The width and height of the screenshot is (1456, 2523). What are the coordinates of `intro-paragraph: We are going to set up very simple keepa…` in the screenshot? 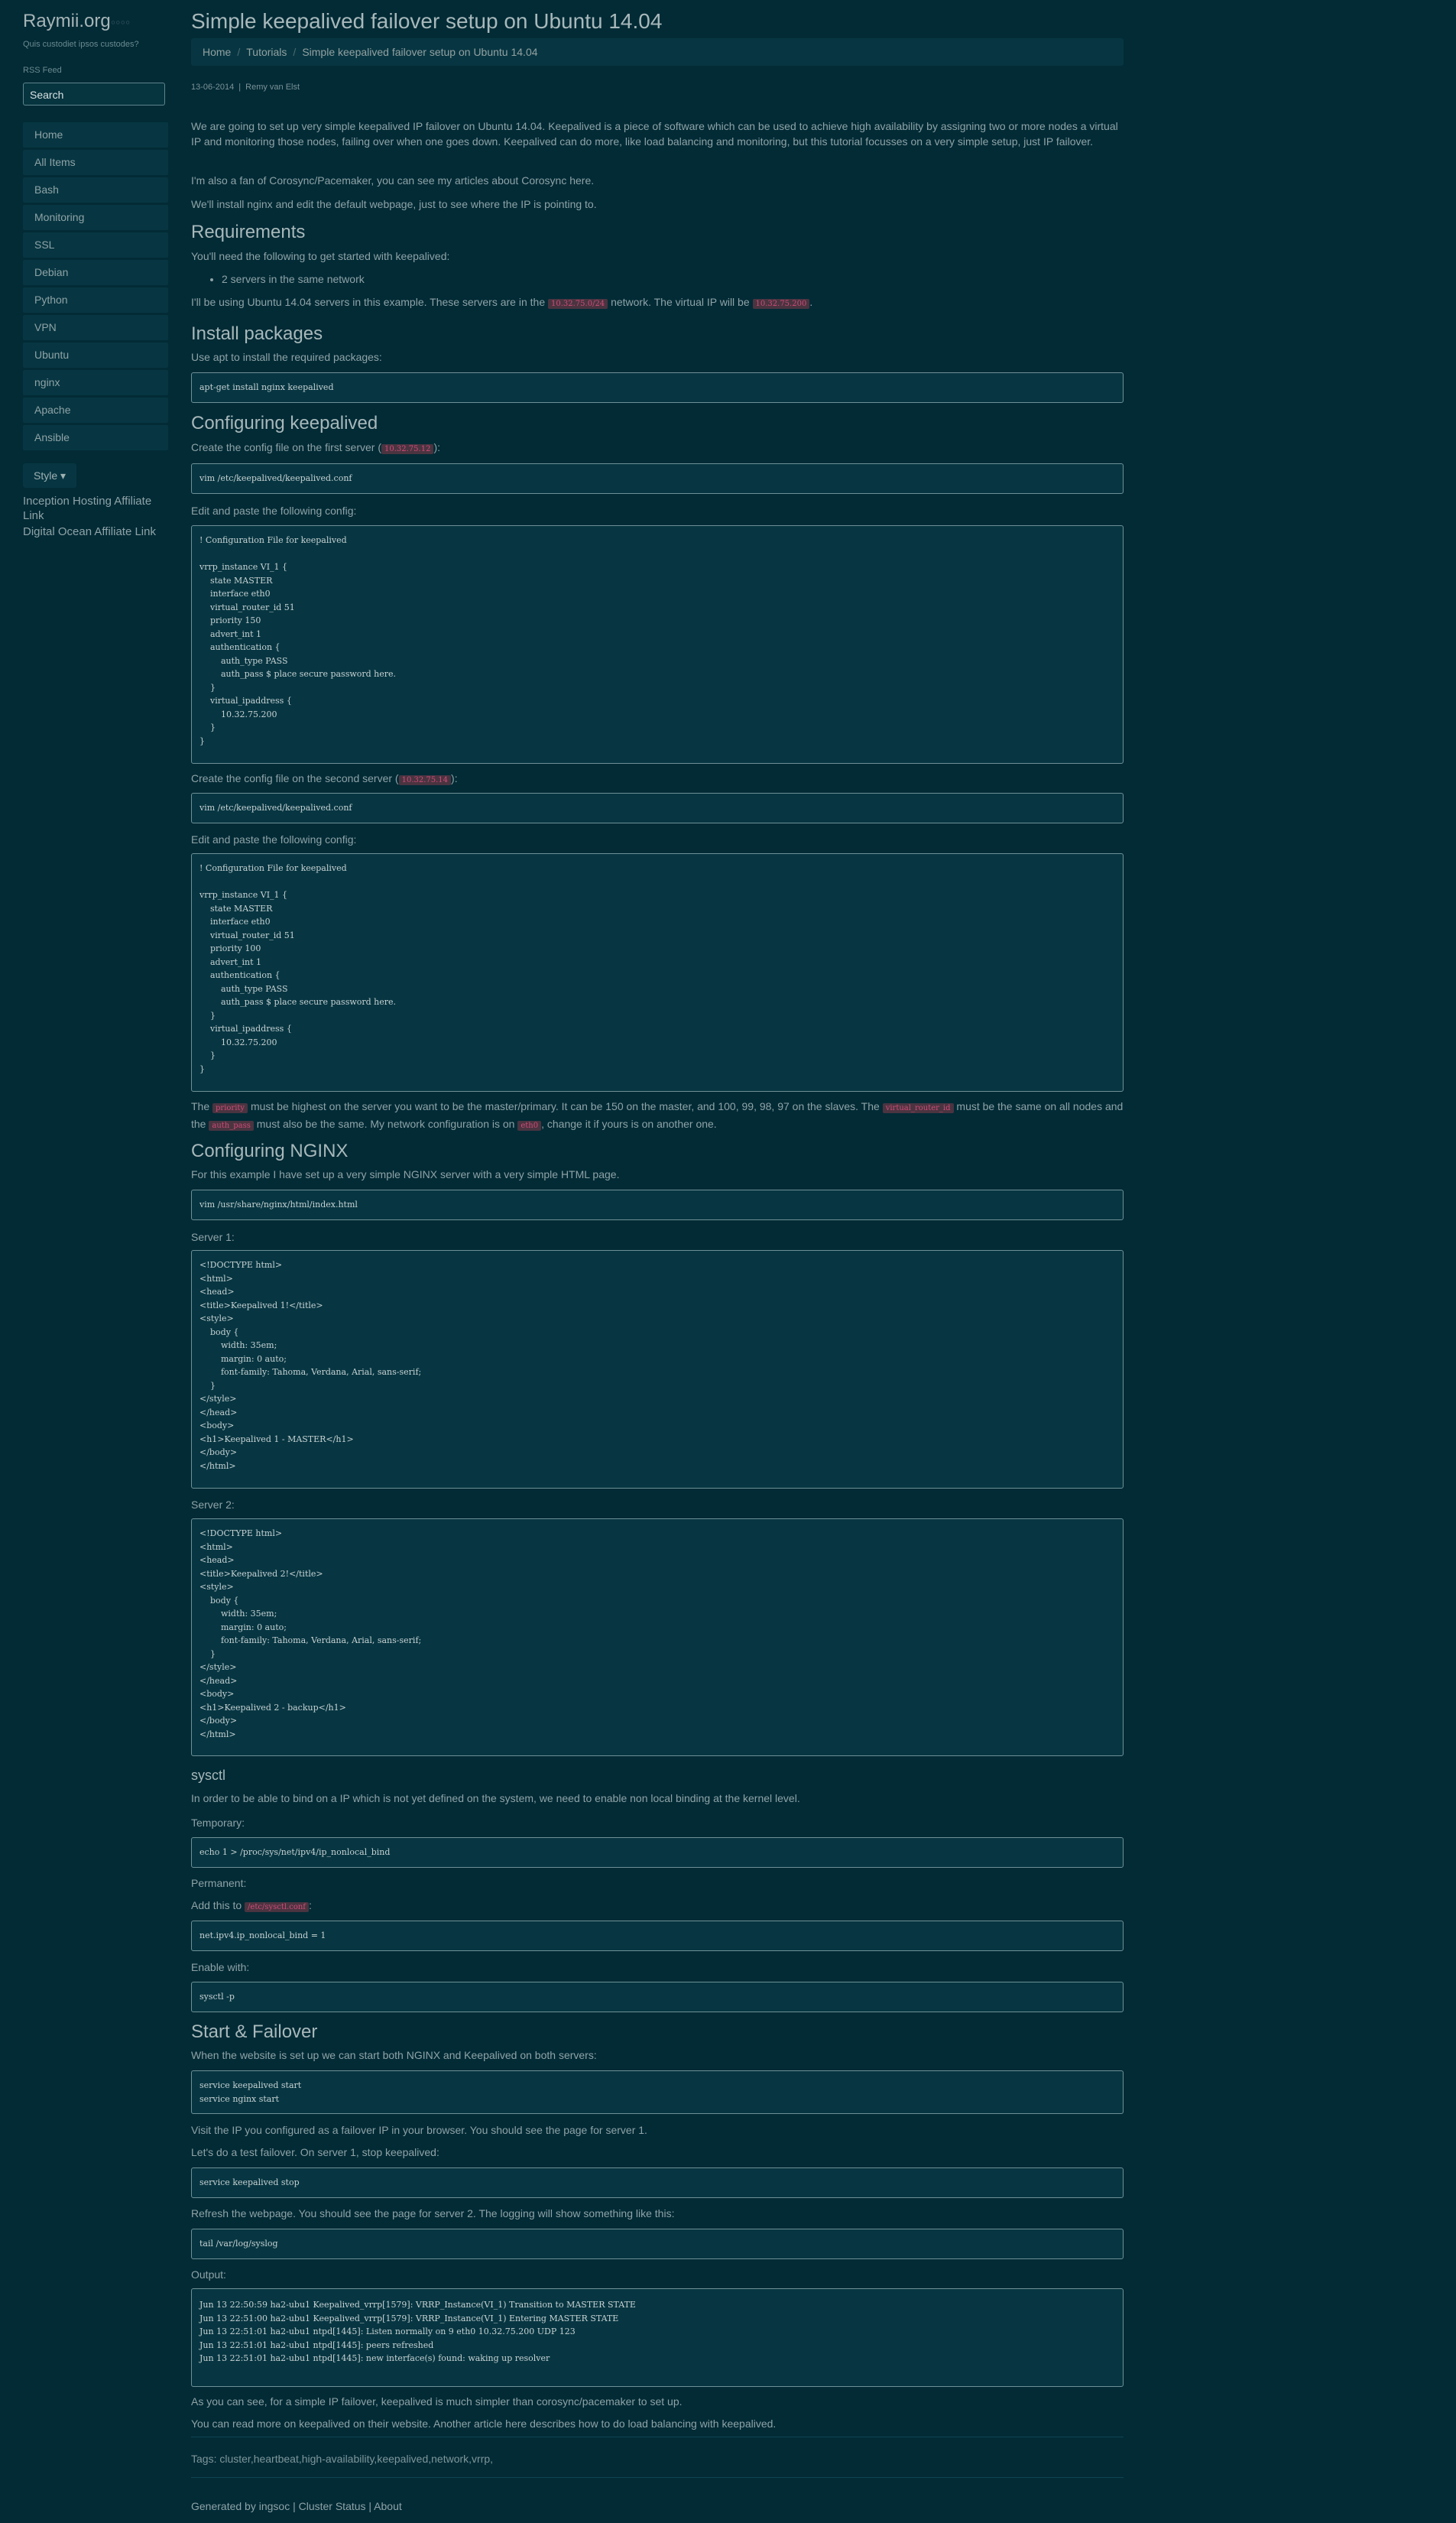 It's located at (654, 134).